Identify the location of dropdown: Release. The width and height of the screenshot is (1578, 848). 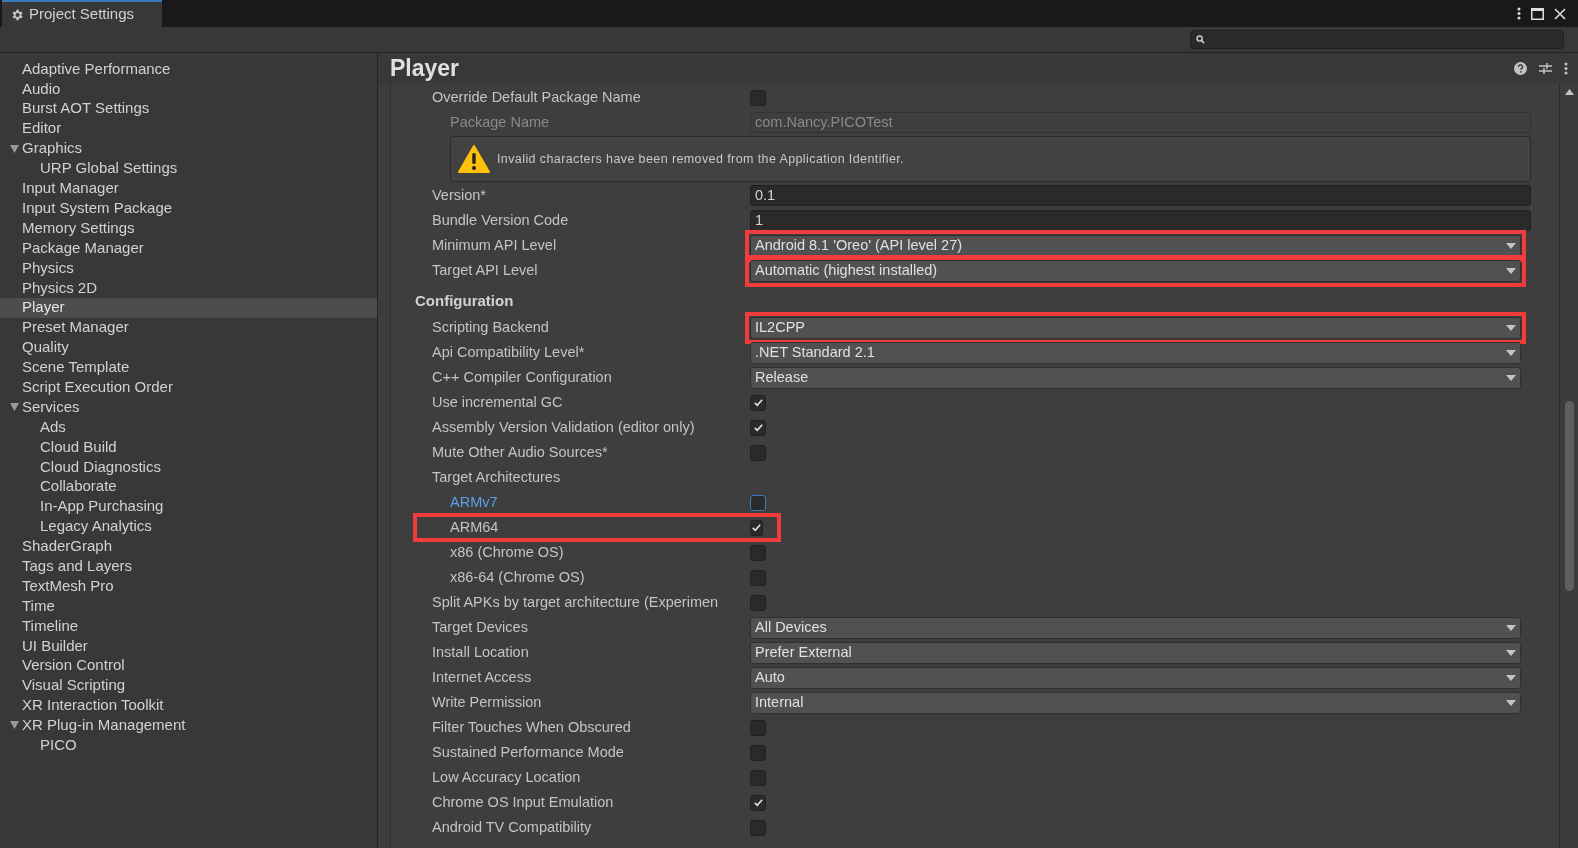
(1135, 377).